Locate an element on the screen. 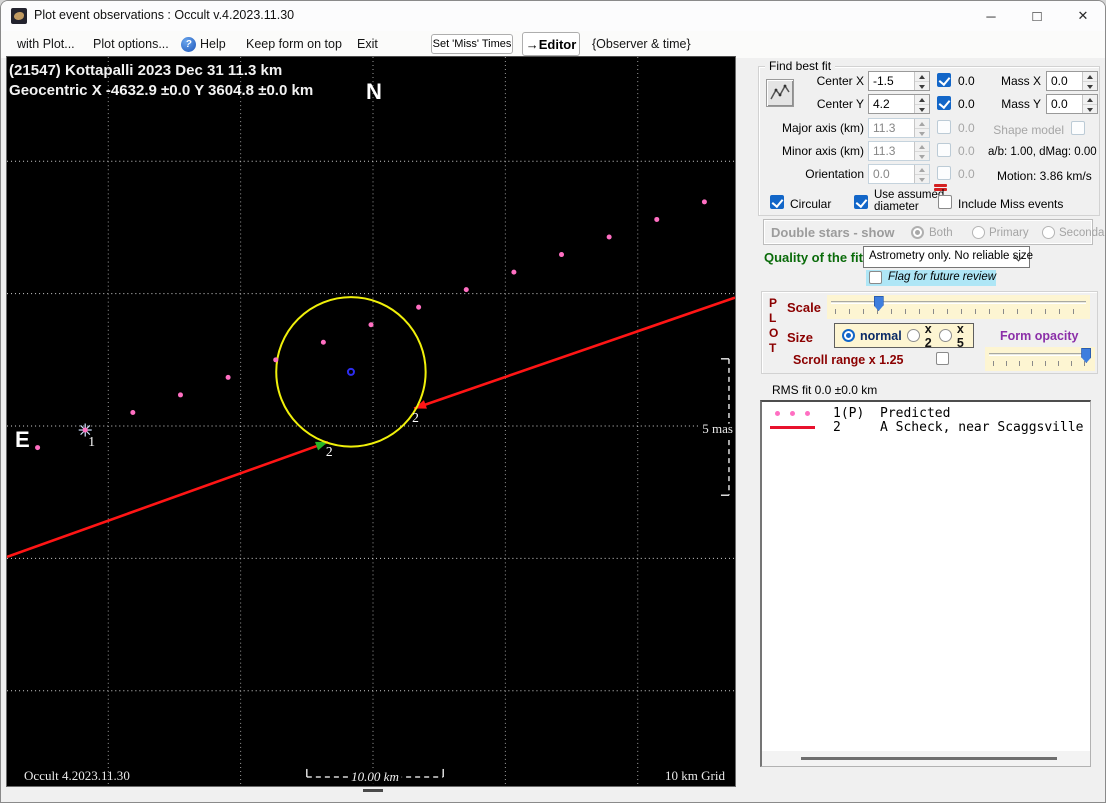 This screenshot has height=803, width=1106. shape-model-checkbox is located at coordinates (1078, 128).